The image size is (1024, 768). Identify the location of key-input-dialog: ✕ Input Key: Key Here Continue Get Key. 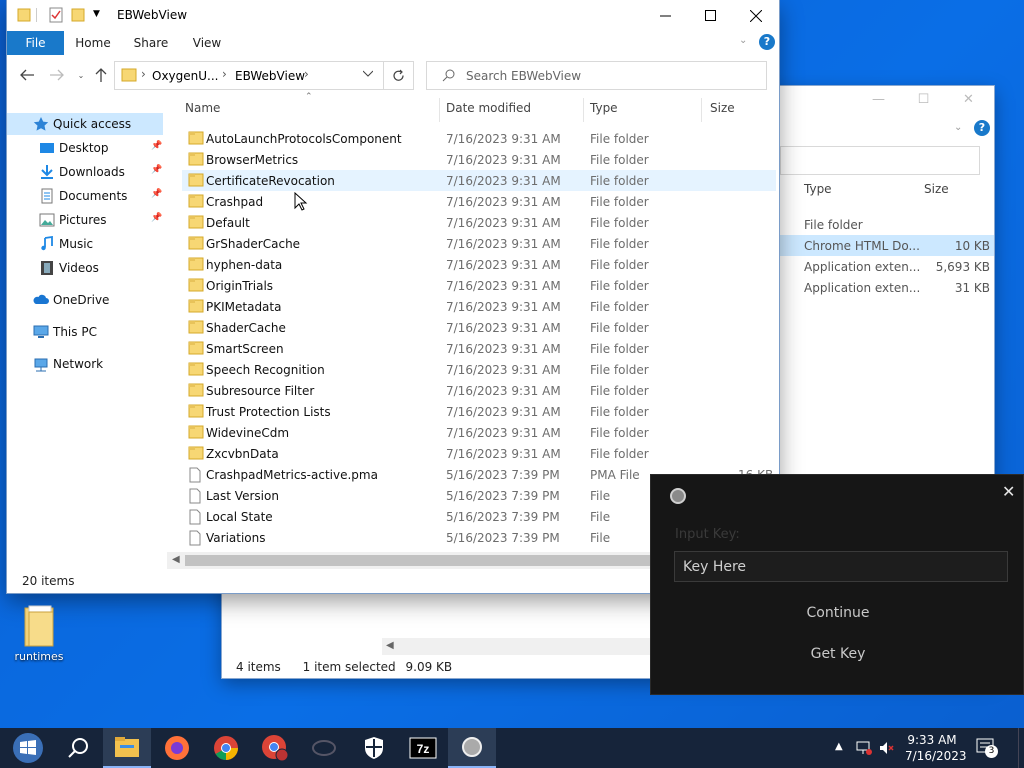
(837, 584).